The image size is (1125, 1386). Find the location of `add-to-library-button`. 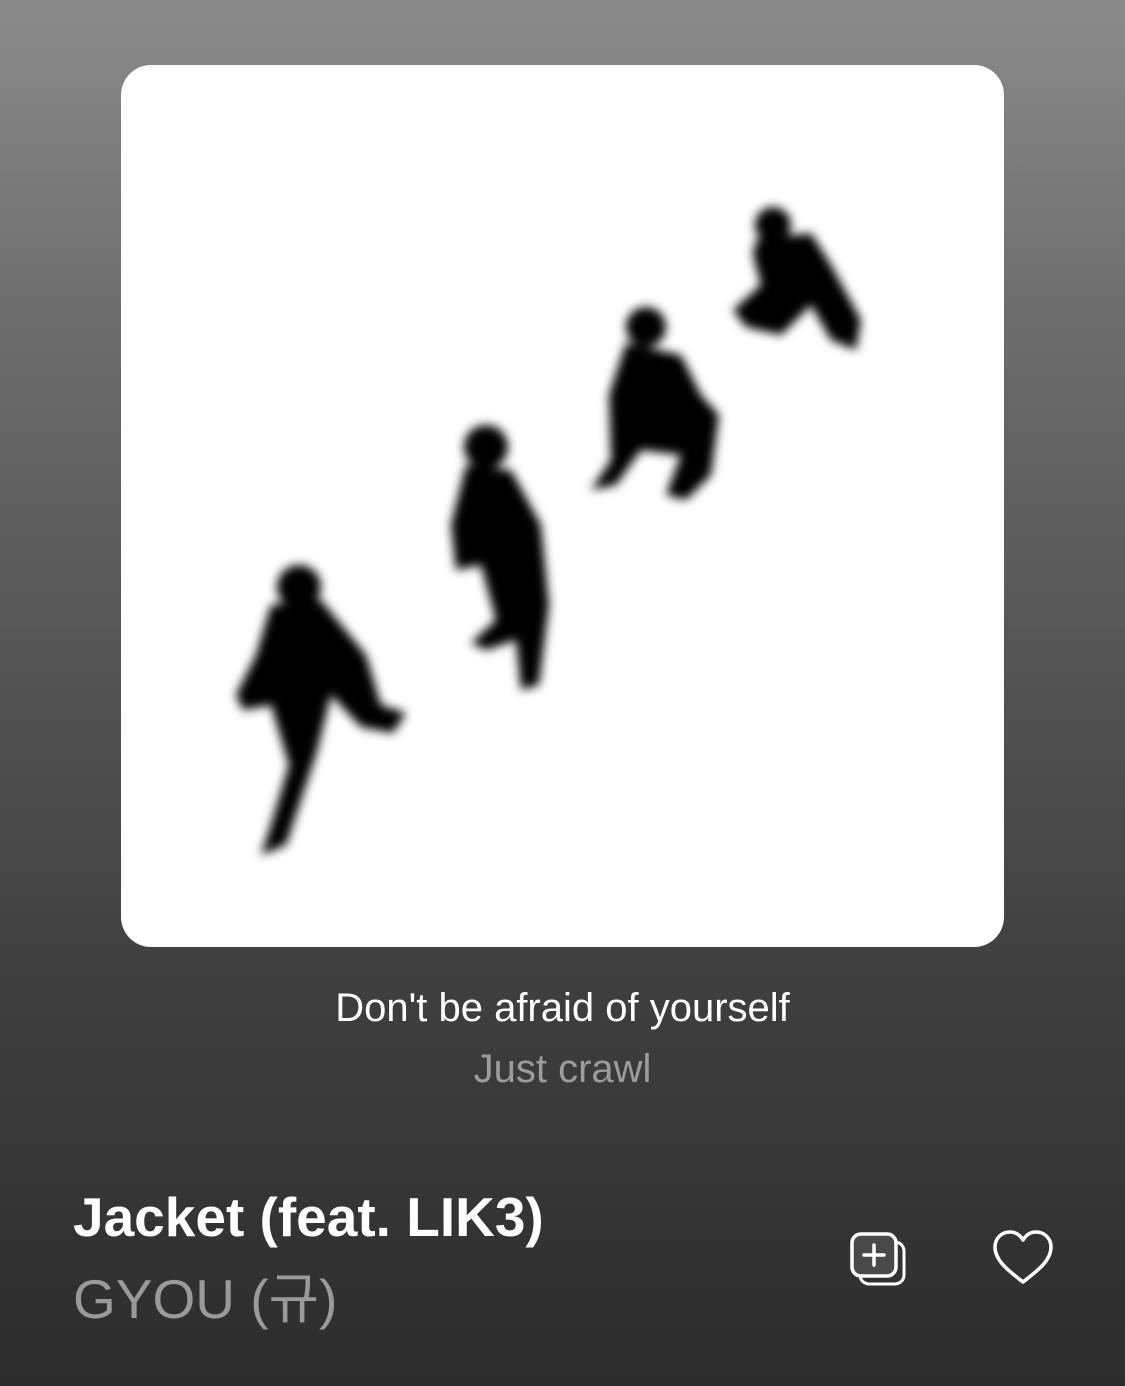

add-to-library-button is located at coordinates (878, 1258).